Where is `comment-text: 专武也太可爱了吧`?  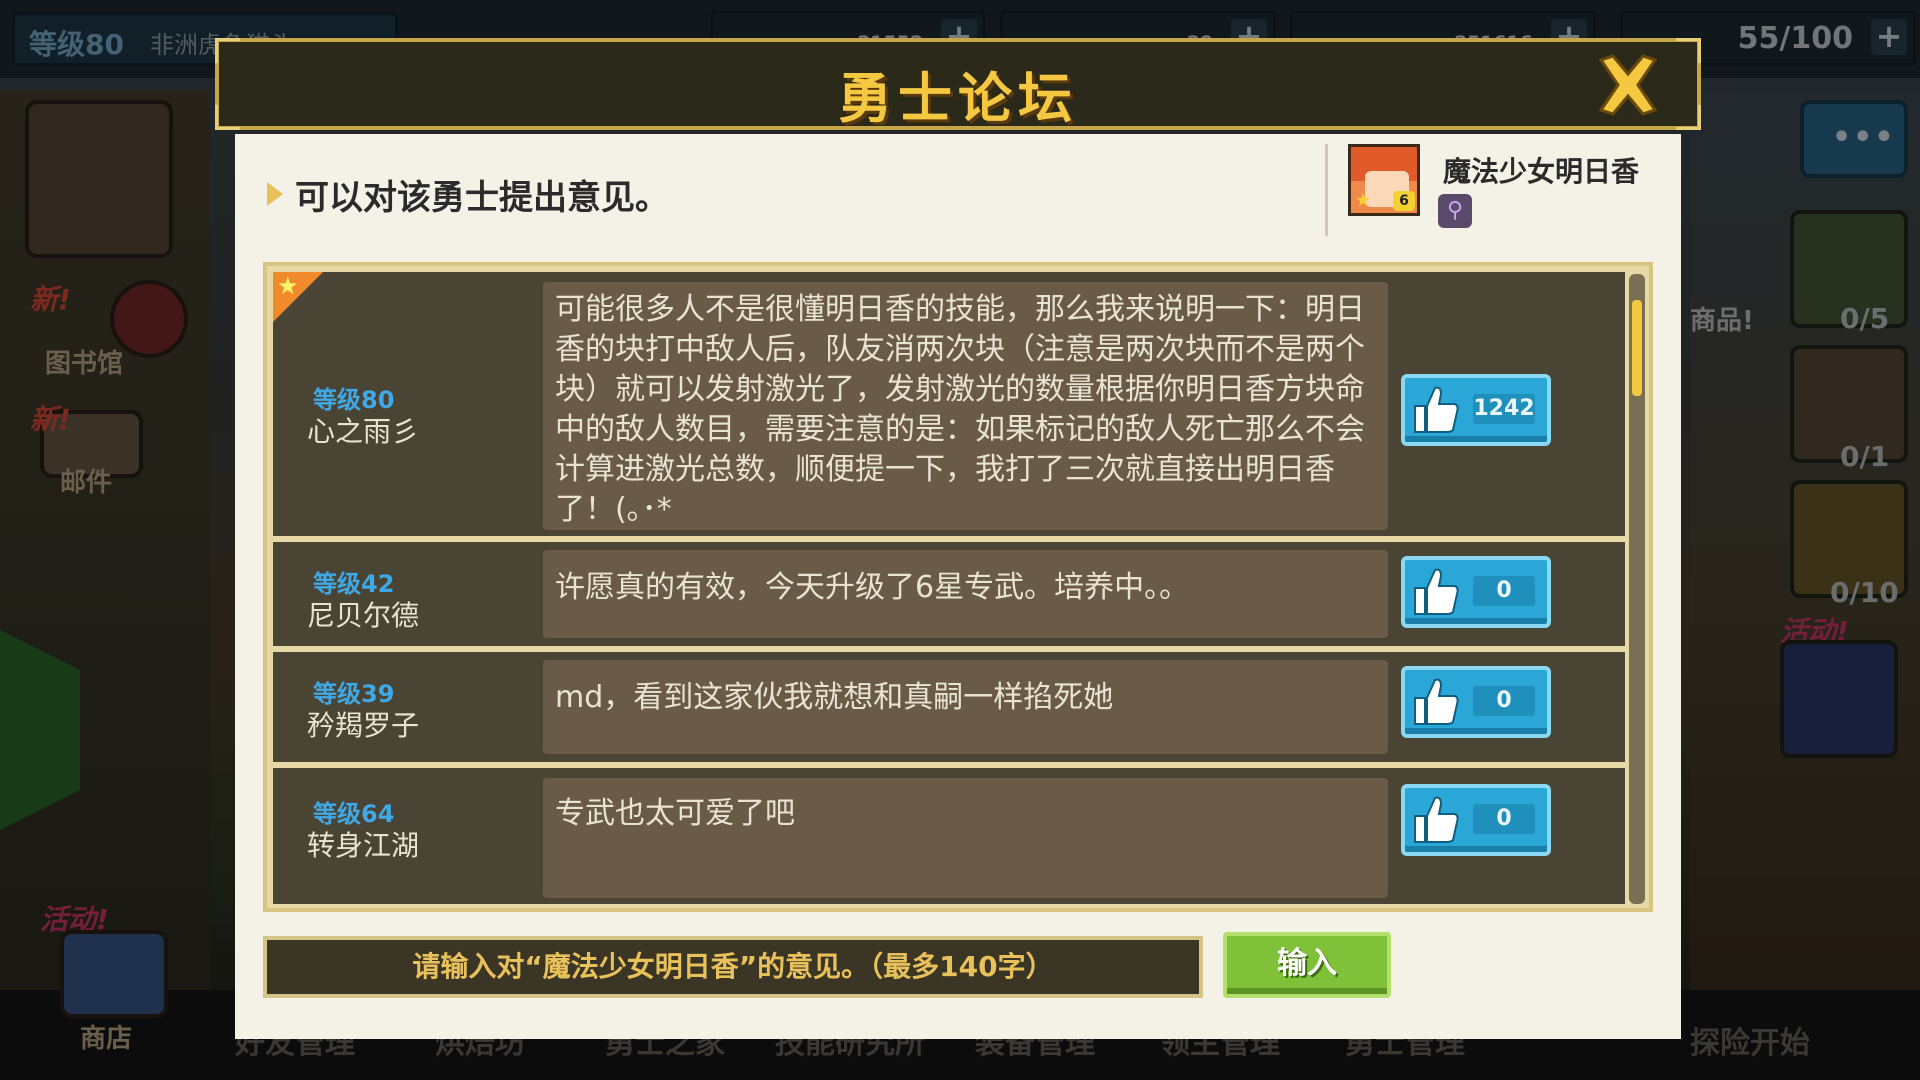
comment-text: 专武也太可爱了吧 is located at coordinates (675, 813).